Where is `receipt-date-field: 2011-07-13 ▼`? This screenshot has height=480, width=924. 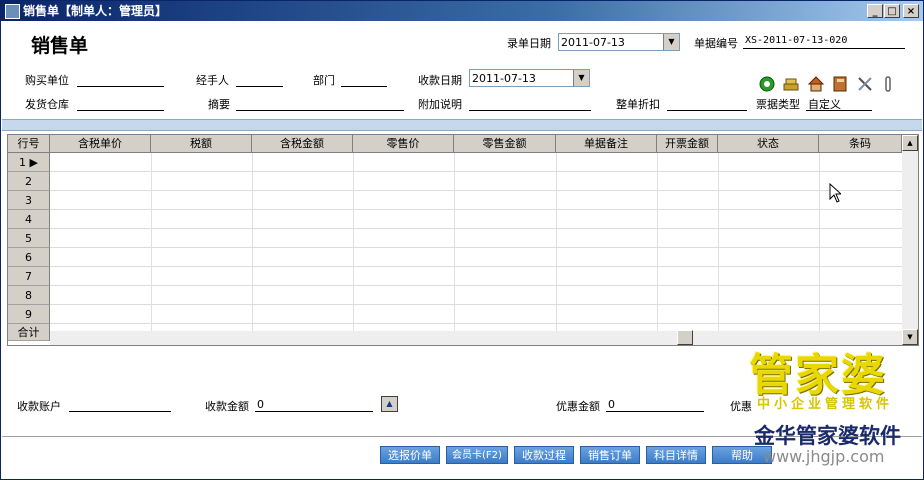
receipt-date-field: 2011-07-13 ▼ is located at coordinates (529, 78).